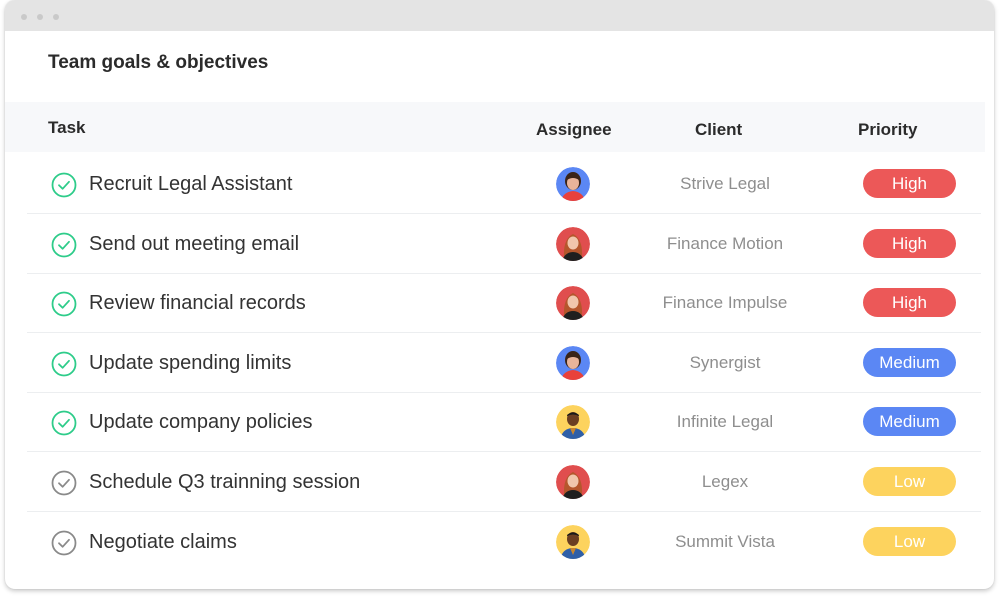 This screenshot has width=999, height=599. What do you see at coordinates (499, 542) in the screenshot?
I see `table-row: Negotiate claims Summit Vista Low` at bounding box center [499, 542].